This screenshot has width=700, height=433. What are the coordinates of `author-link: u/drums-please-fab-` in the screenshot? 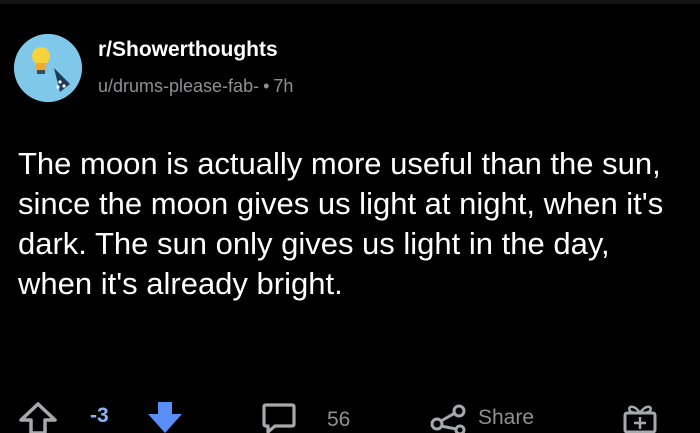 It's located at (178, 86).